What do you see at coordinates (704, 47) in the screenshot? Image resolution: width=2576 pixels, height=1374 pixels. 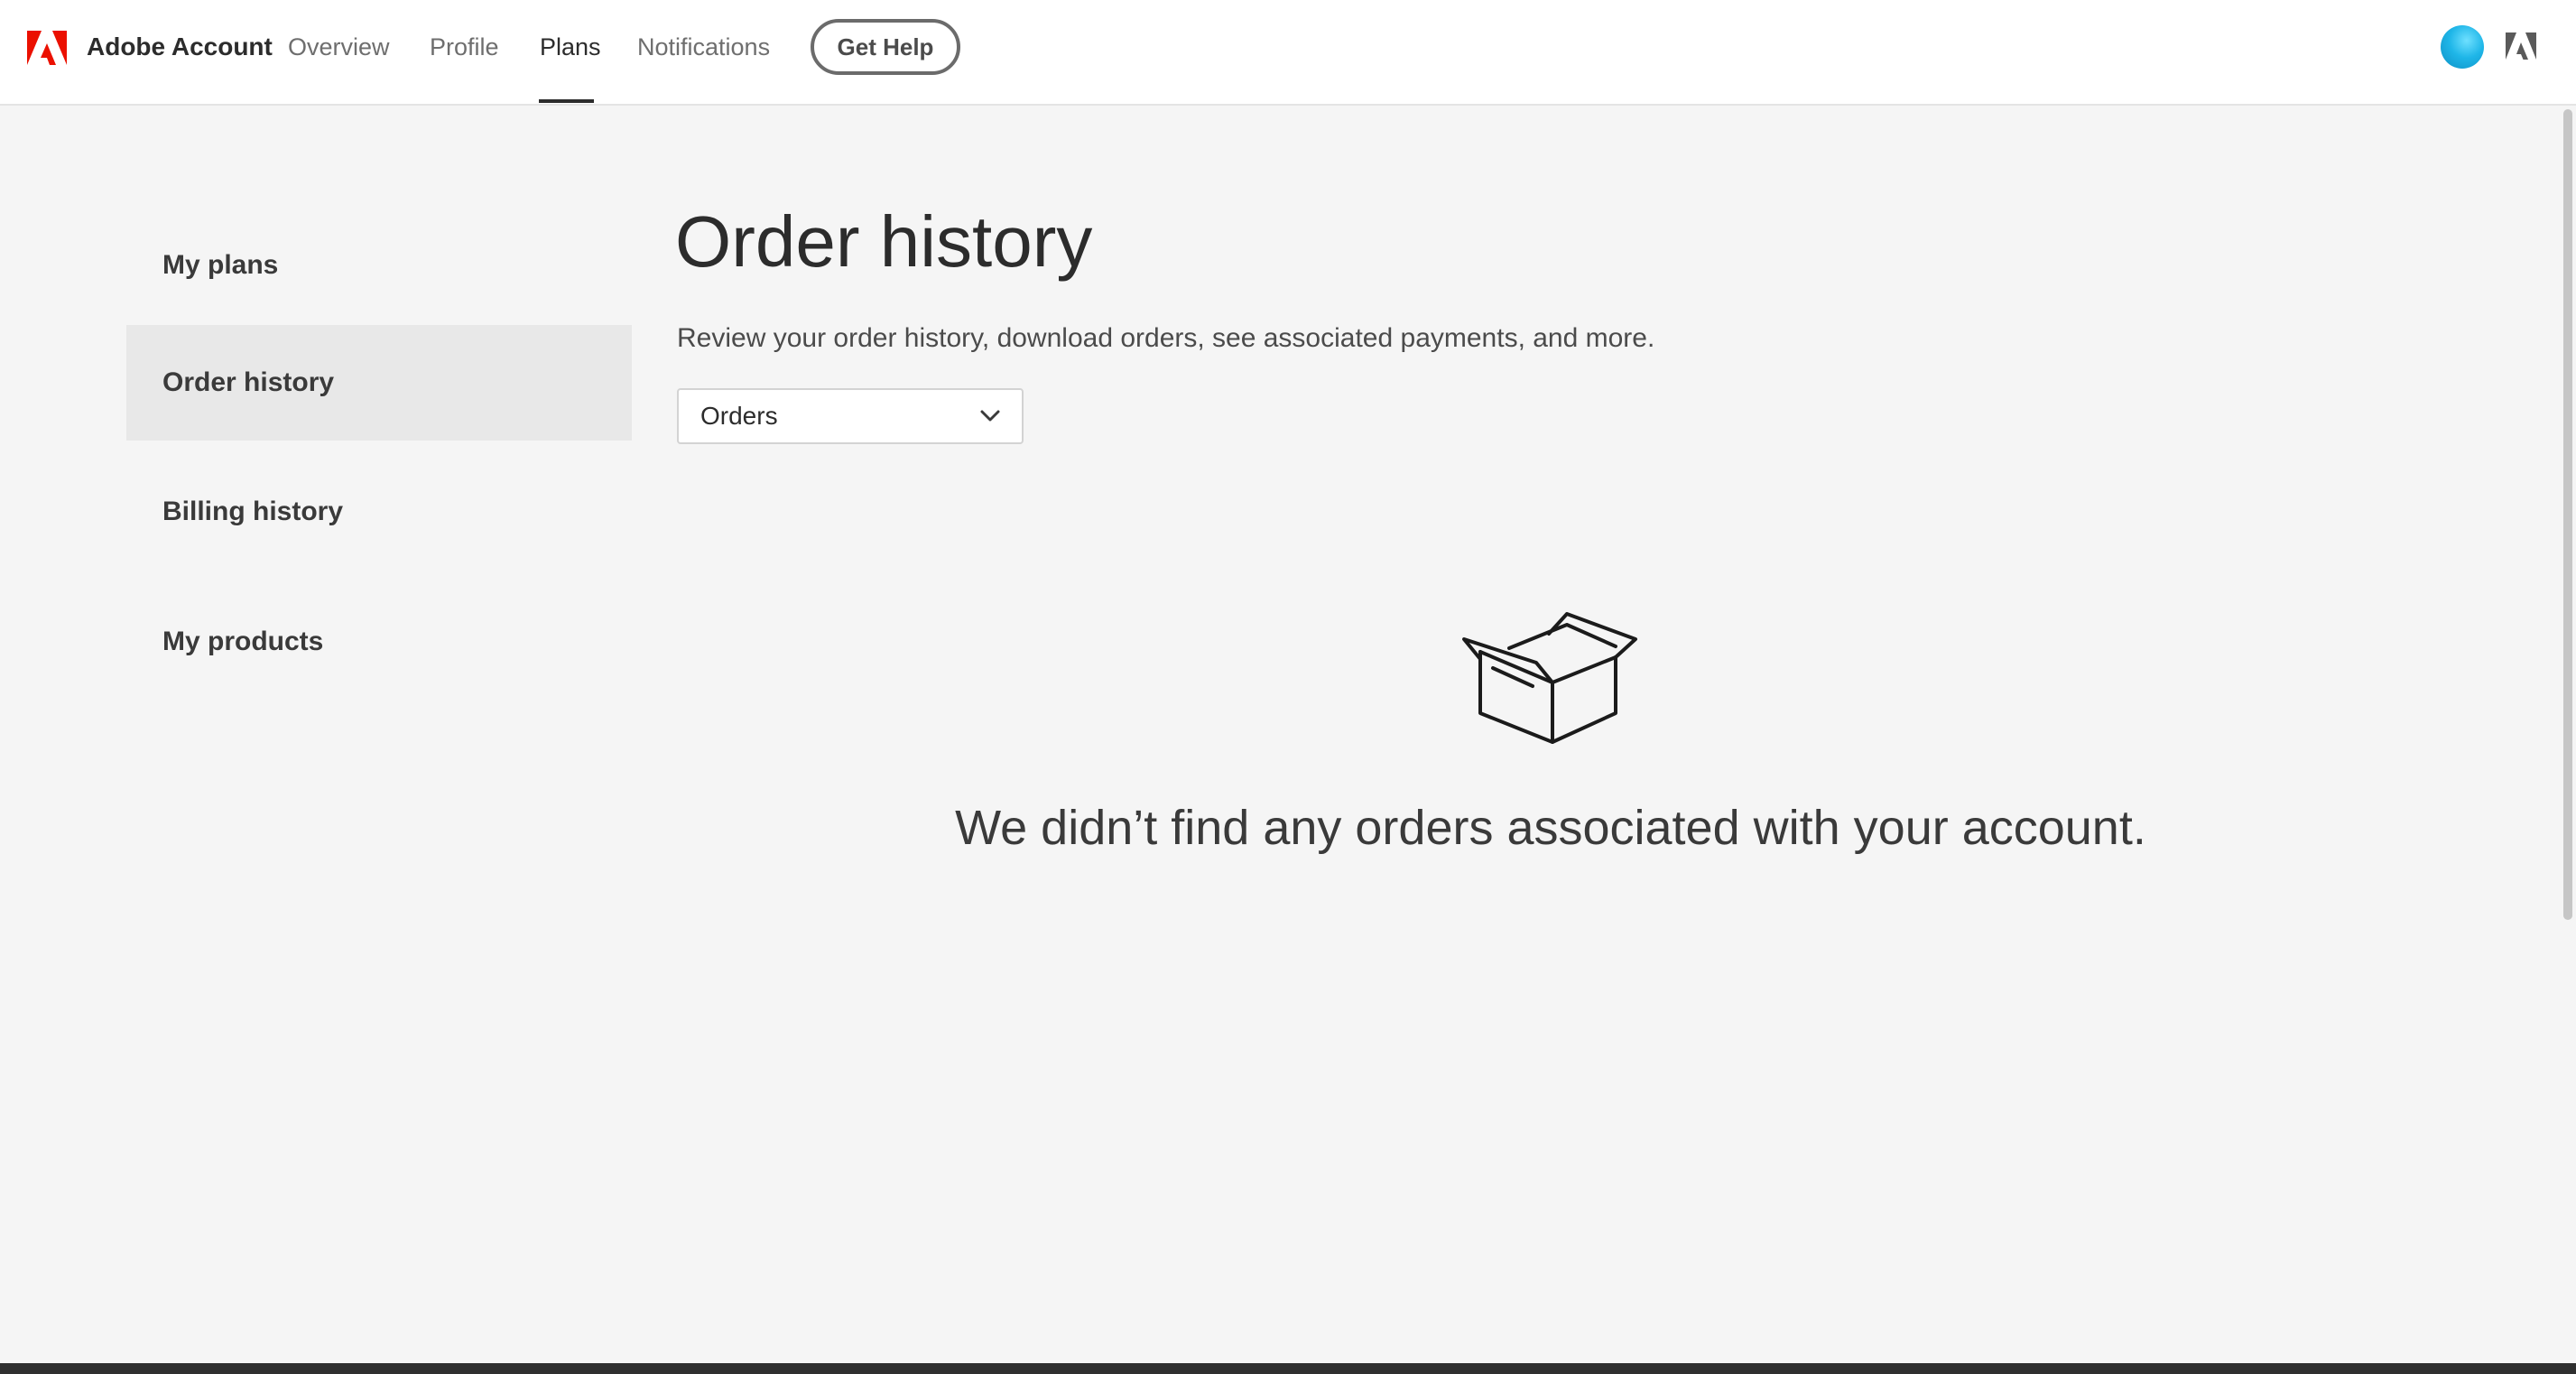 I see `nav-notifications: Notifications` at bounding box center [704, 47].